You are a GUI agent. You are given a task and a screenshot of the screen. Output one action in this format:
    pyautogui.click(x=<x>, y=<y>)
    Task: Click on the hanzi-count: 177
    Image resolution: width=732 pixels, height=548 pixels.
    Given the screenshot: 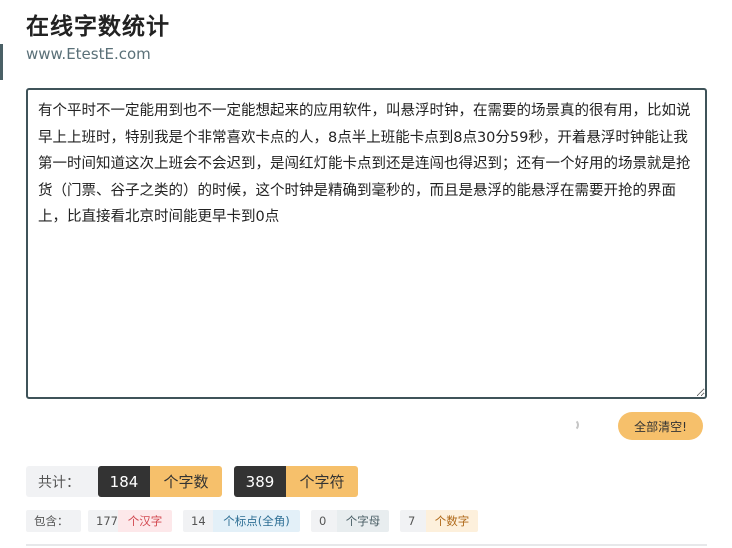 What is the action you would take?
    pyautogui.click(x=103, y=521)
    